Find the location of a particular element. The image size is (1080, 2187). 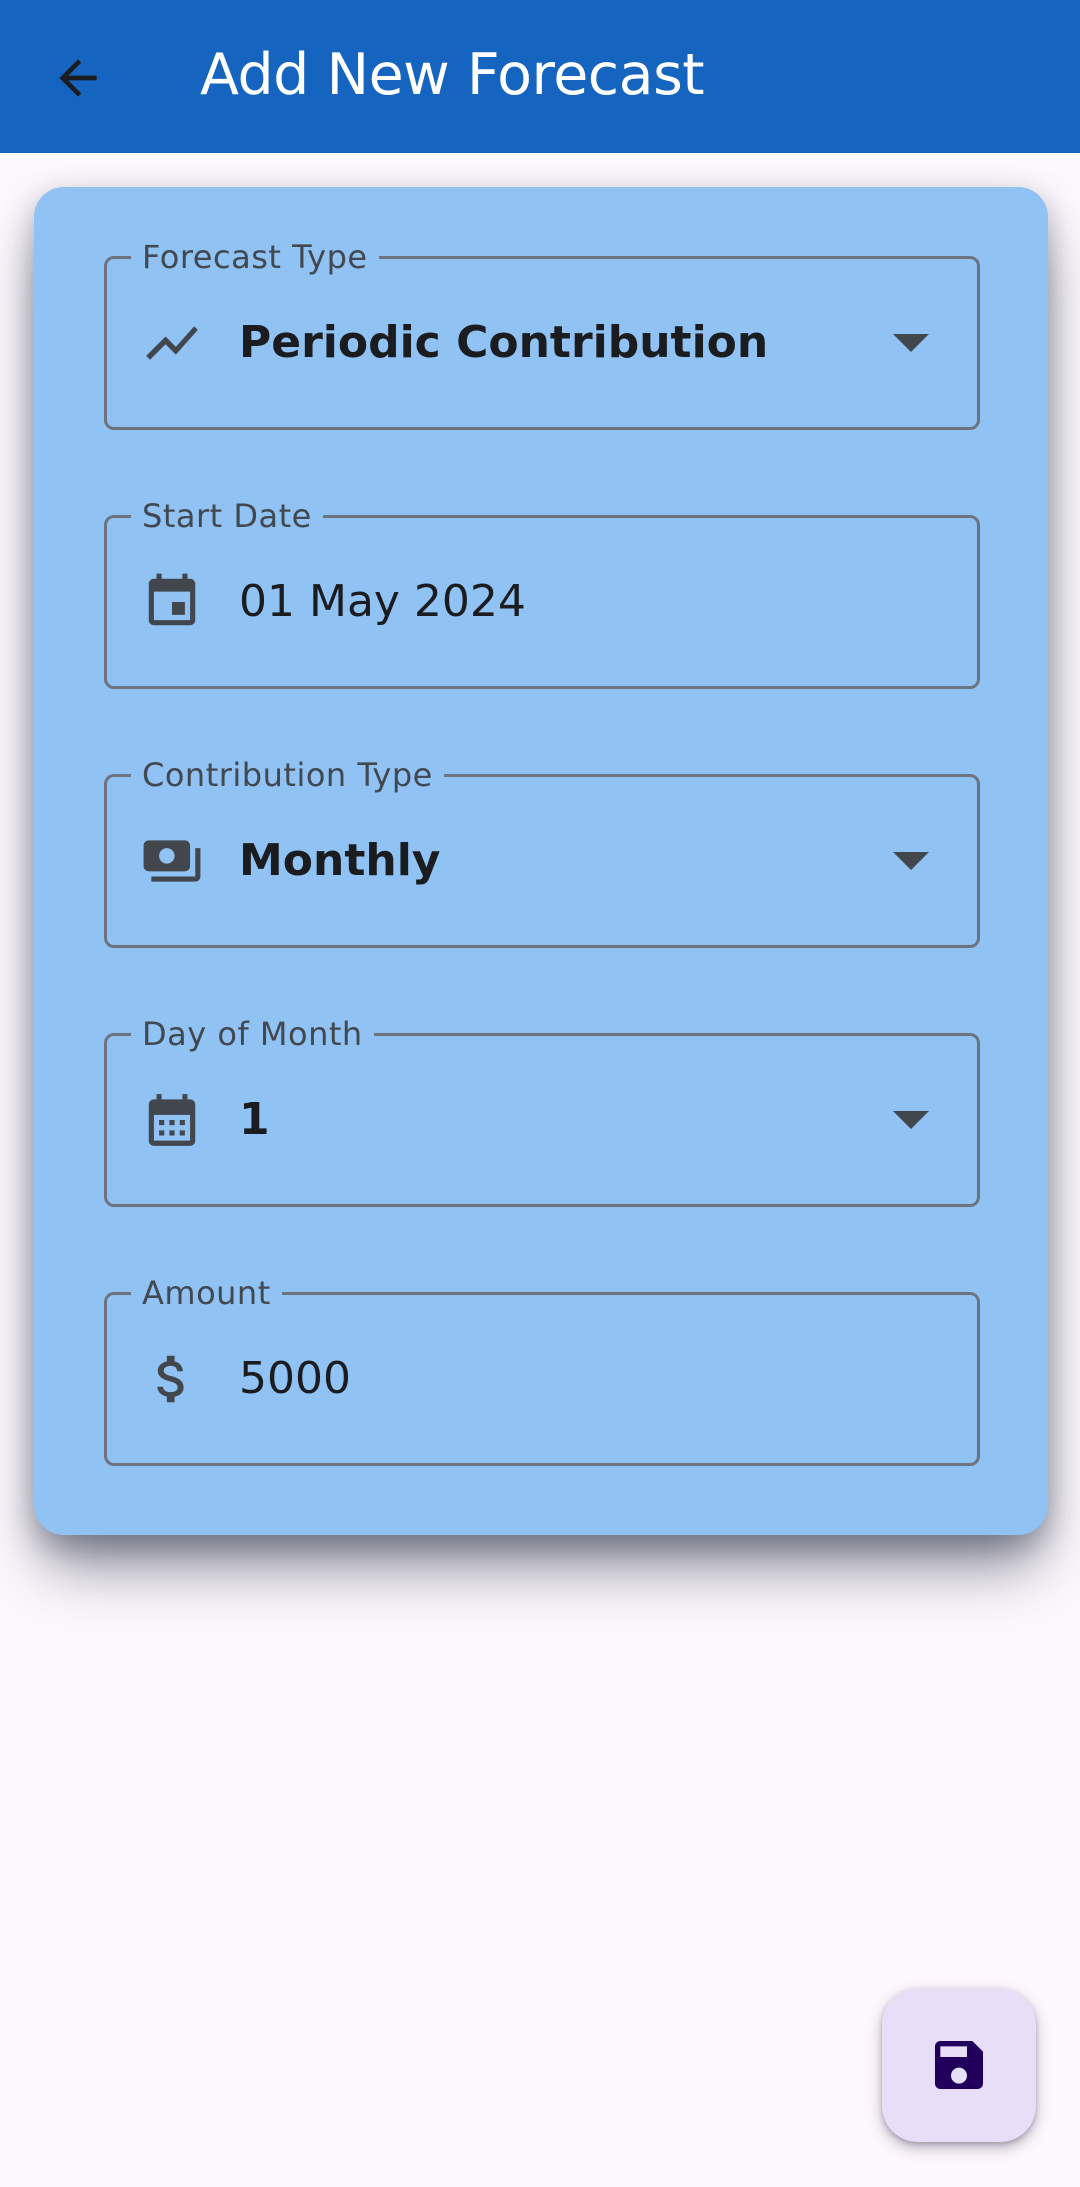

event-icon is located at coordinates (172, 602).